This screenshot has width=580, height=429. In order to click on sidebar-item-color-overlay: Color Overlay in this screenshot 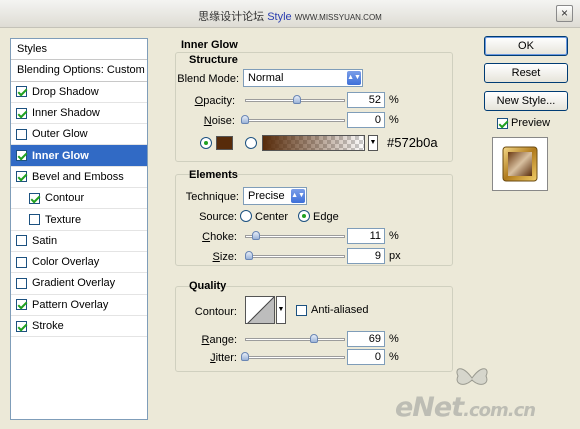, I will do `click(79, 263)`.